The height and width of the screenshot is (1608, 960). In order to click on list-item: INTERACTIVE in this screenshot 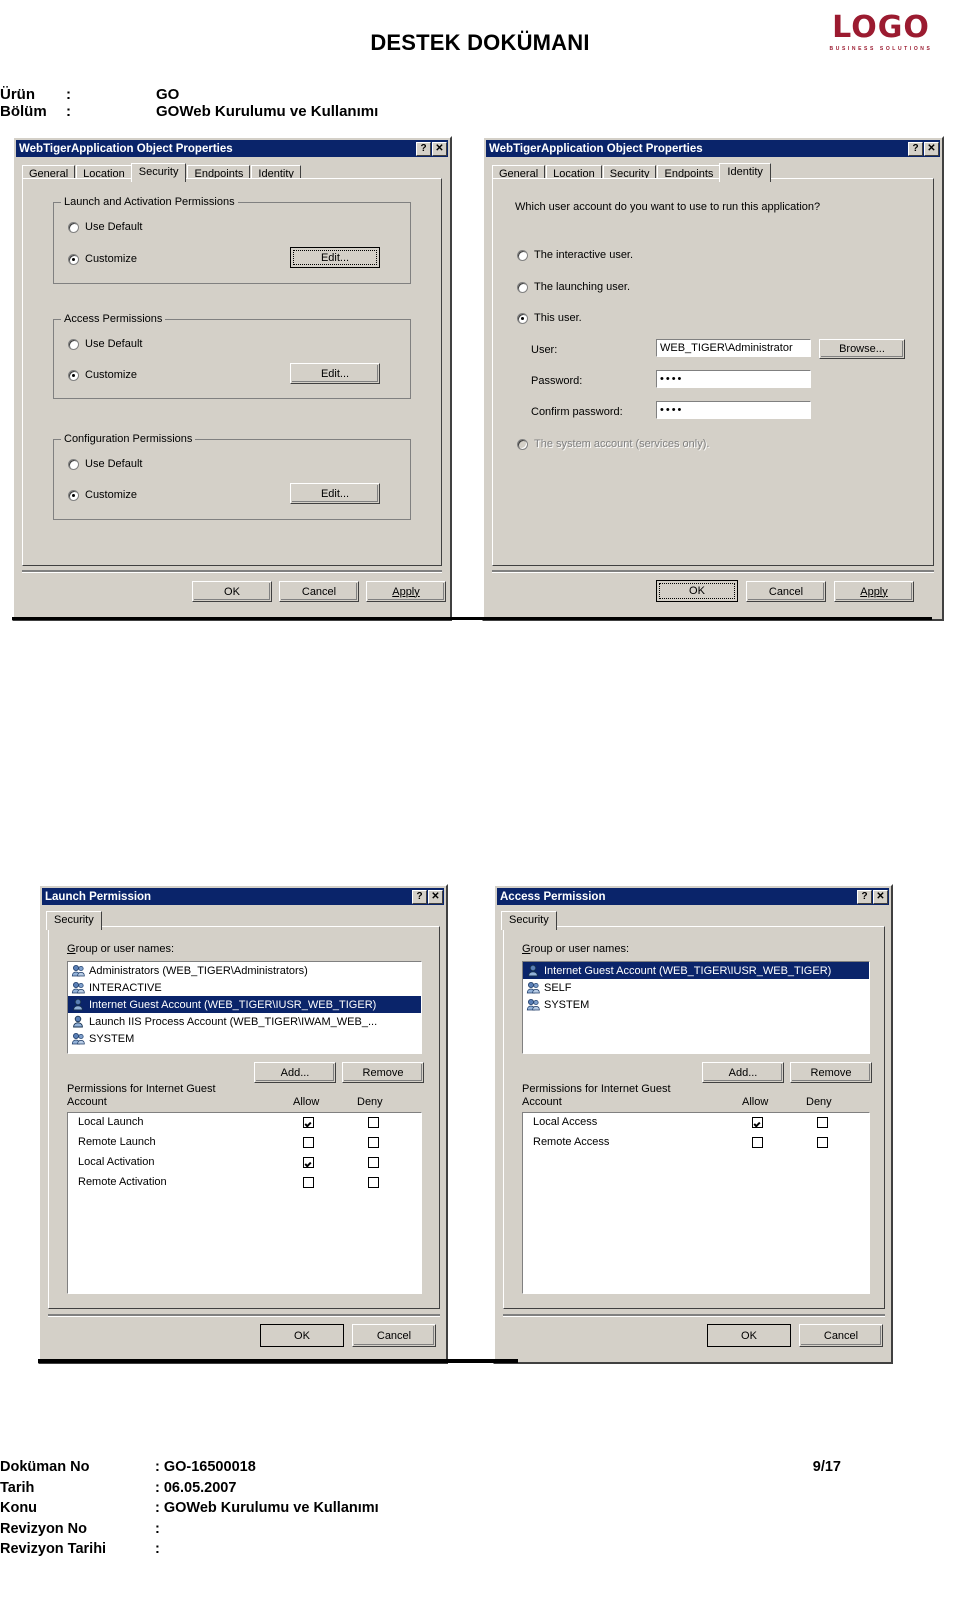, I will do `click(244, 987)`.